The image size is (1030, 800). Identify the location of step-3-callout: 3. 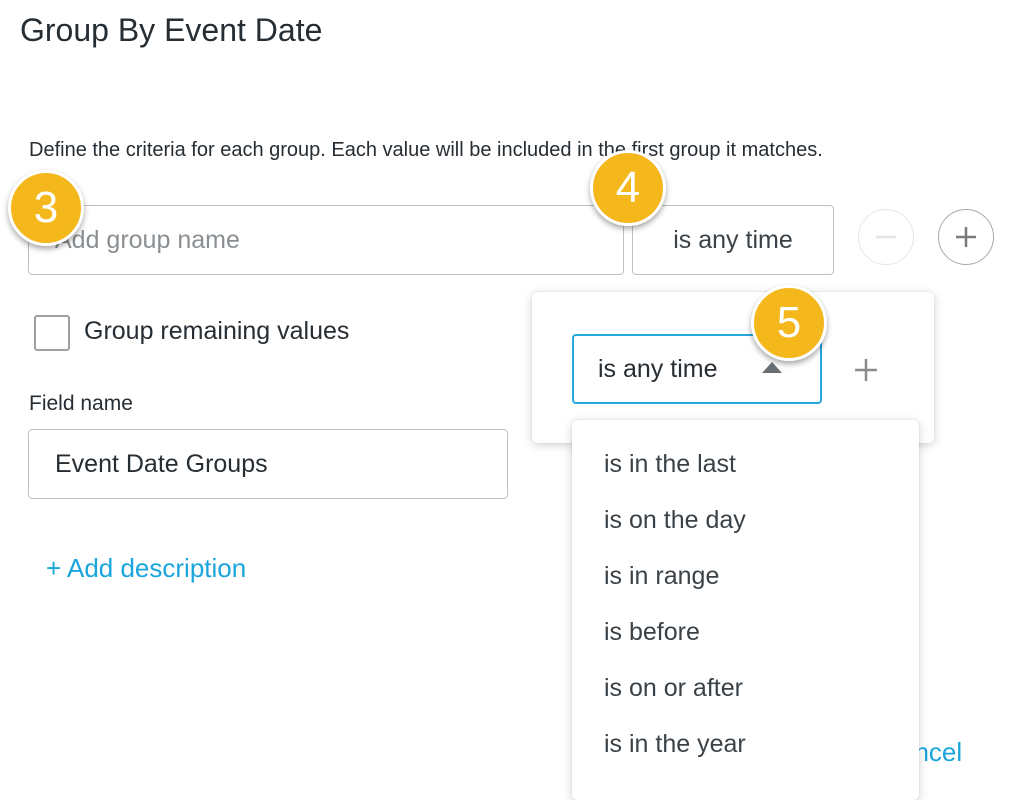
(46, 208).